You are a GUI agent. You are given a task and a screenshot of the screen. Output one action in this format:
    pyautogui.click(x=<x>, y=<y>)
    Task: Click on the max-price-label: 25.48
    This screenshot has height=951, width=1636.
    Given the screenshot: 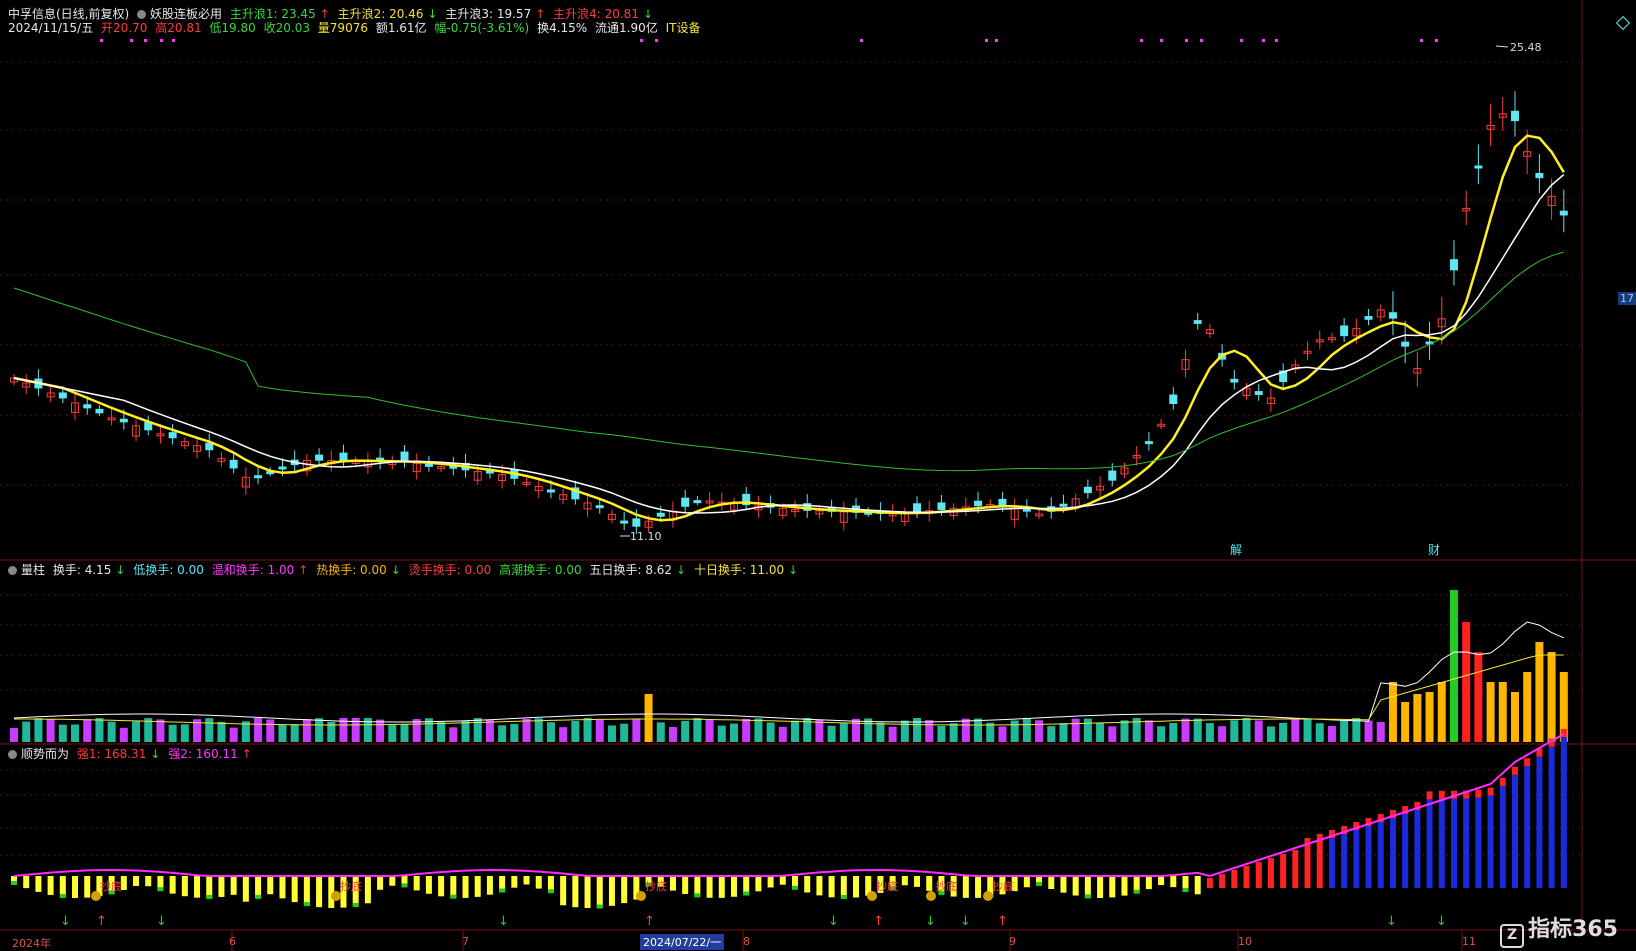 What is the action you would take?
    pyautogui.click(x=1526, y=47)
    